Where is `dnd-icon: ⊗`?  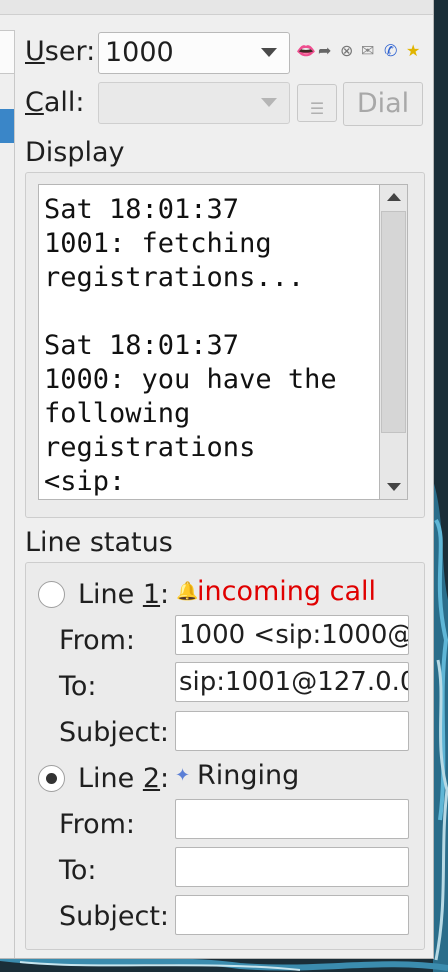
dnd-icon: ⊗ is located at coordinates (346, 51).